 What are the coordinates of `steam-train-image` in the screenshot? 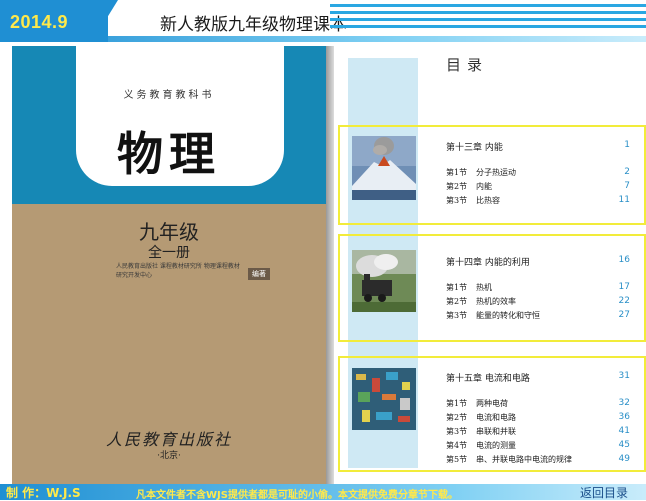 It's located at (384, 281).